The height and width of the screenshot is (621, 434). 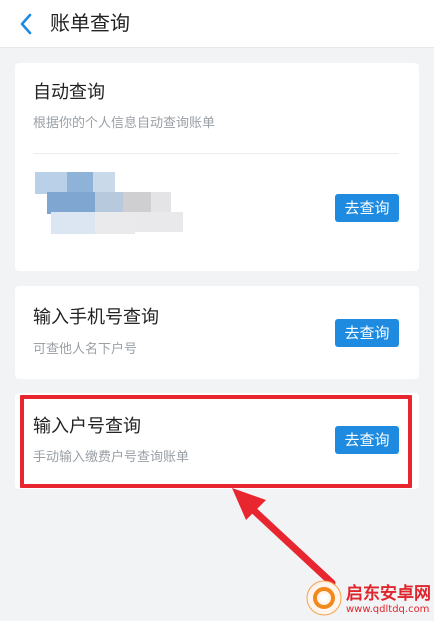 What do you see at coordinates (324, 598) in the screenshot?
I see `watermark-logo-icon` at bounding box center [324, 598].